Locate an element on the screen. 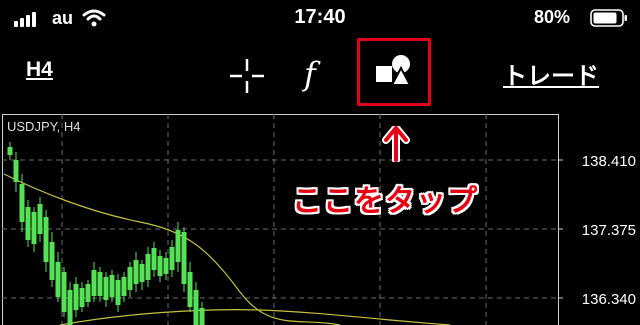  battery-percentage: 80% is located at coordinates (552, 17).